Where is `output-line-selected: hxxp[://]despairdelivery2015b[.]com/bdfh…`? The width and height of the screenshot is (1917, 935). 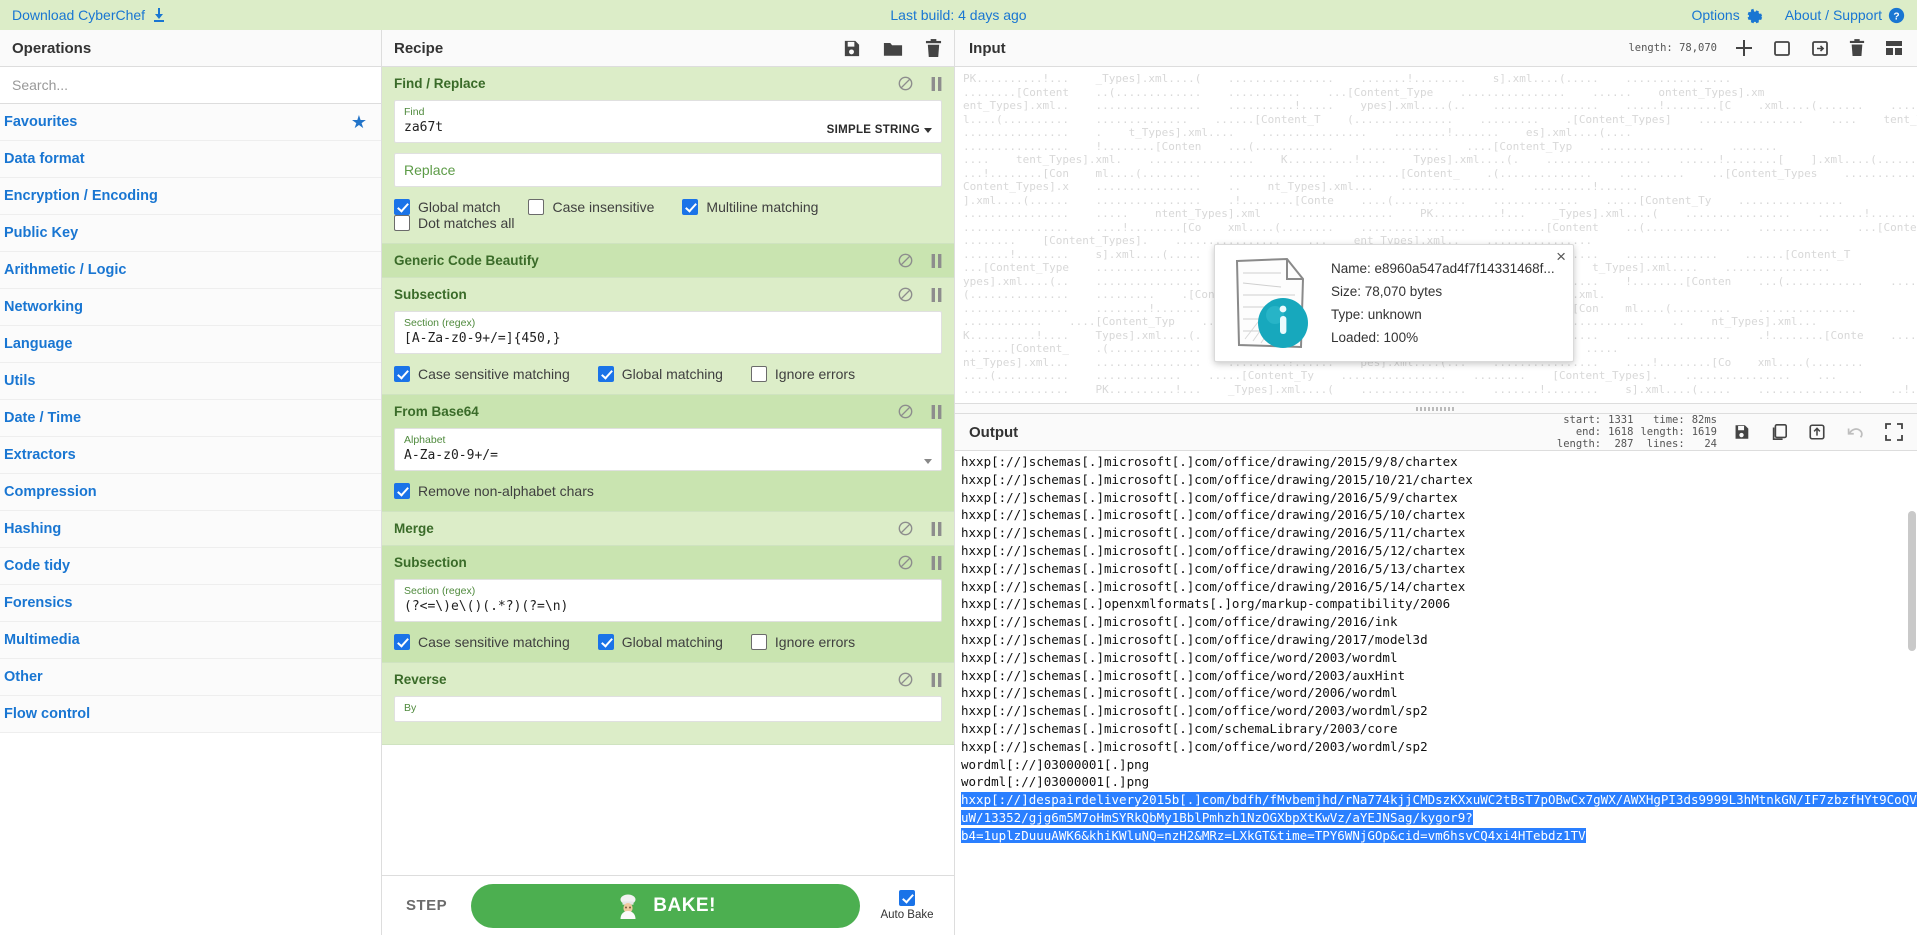 output-line-selected: hxxp[://]despairdelivery2015b[.]com/bdfh… is located at coordinates (1439, 800).